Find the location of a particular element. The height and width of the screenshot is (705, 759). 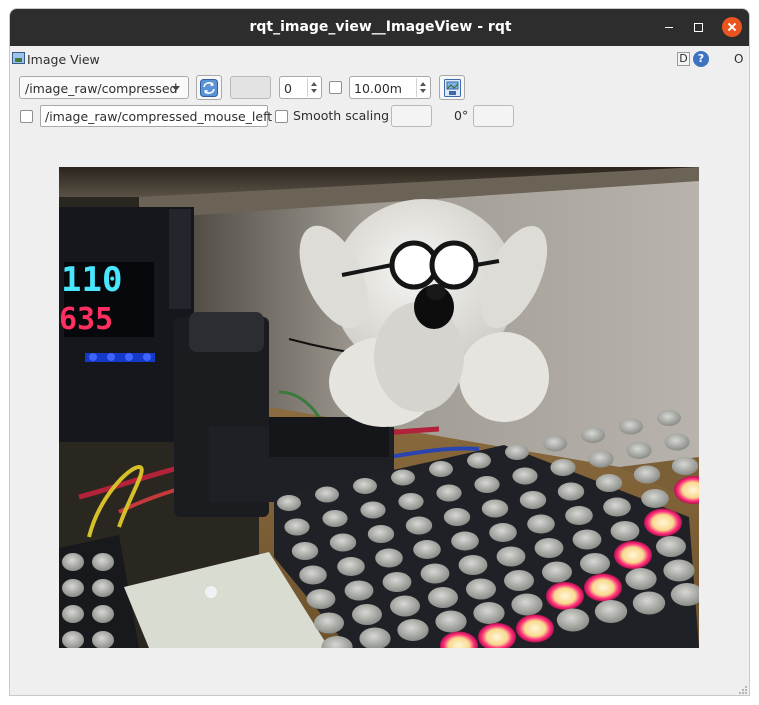

refresh-icon is located at coordinates (209, 88).